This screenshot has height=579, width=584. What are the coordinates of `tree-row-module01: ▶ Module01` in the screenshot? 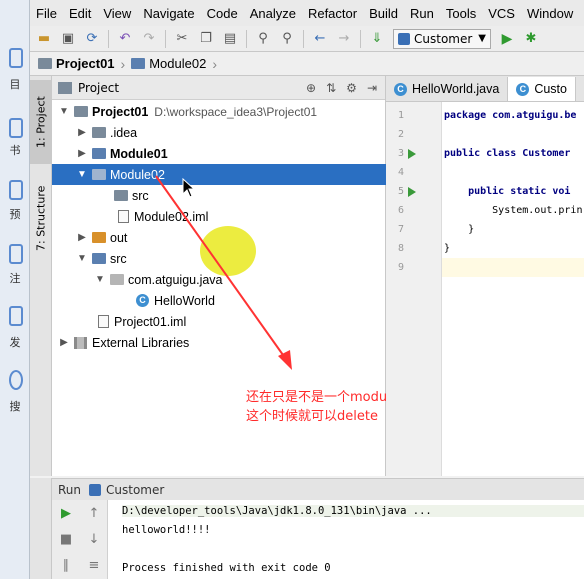 It's located at (219, 153).